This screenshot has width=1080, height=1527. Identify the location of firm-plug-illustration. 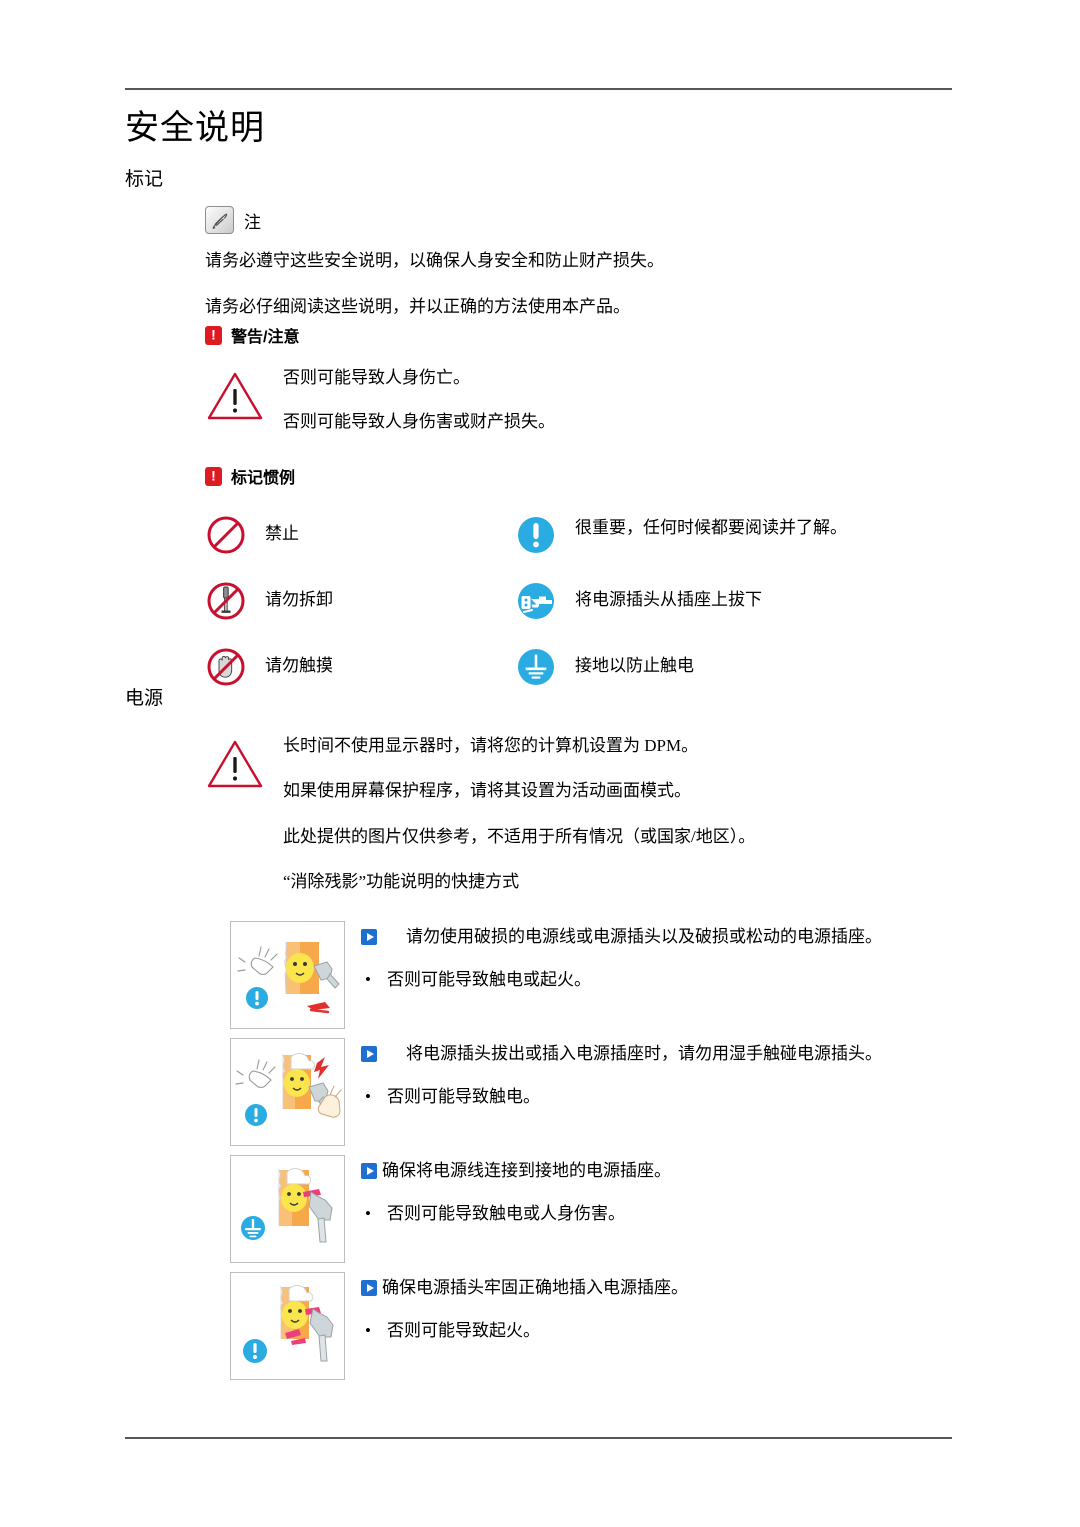
(287, 1325).